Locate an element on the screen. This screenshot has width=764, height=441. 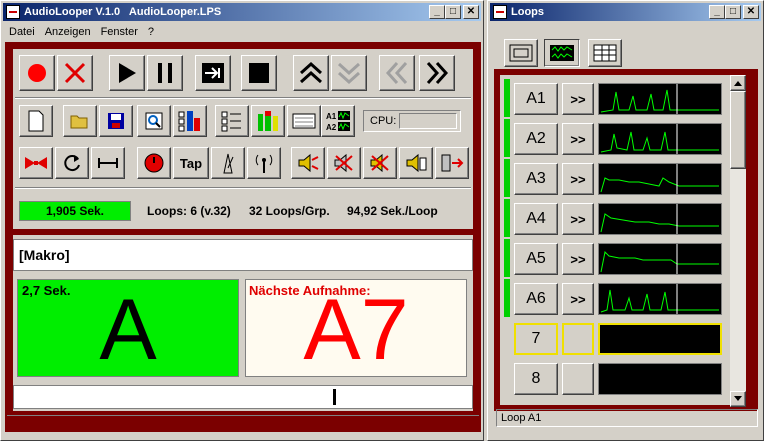
back-button is located at coordinates (397, 73).